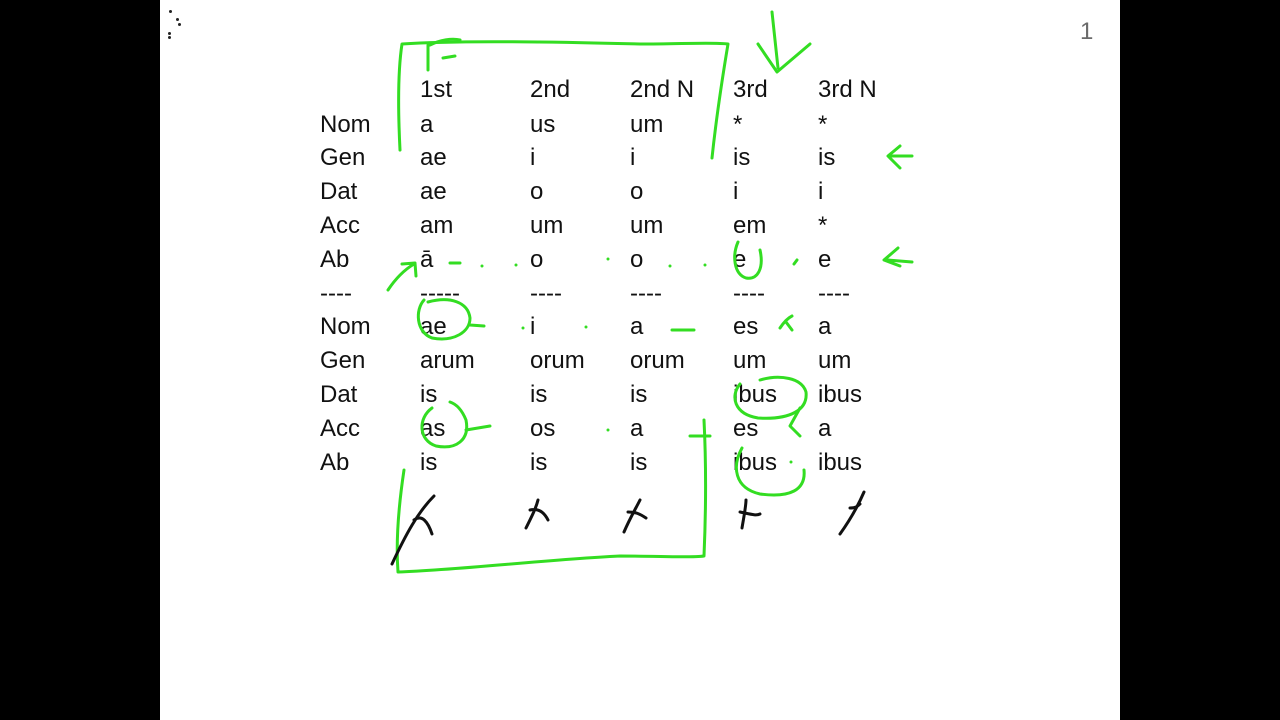 The image size is (1280, 720). Describe the element at coordinates (550, 89) in the screenshot. I see `column-header: 2nd` at that location.